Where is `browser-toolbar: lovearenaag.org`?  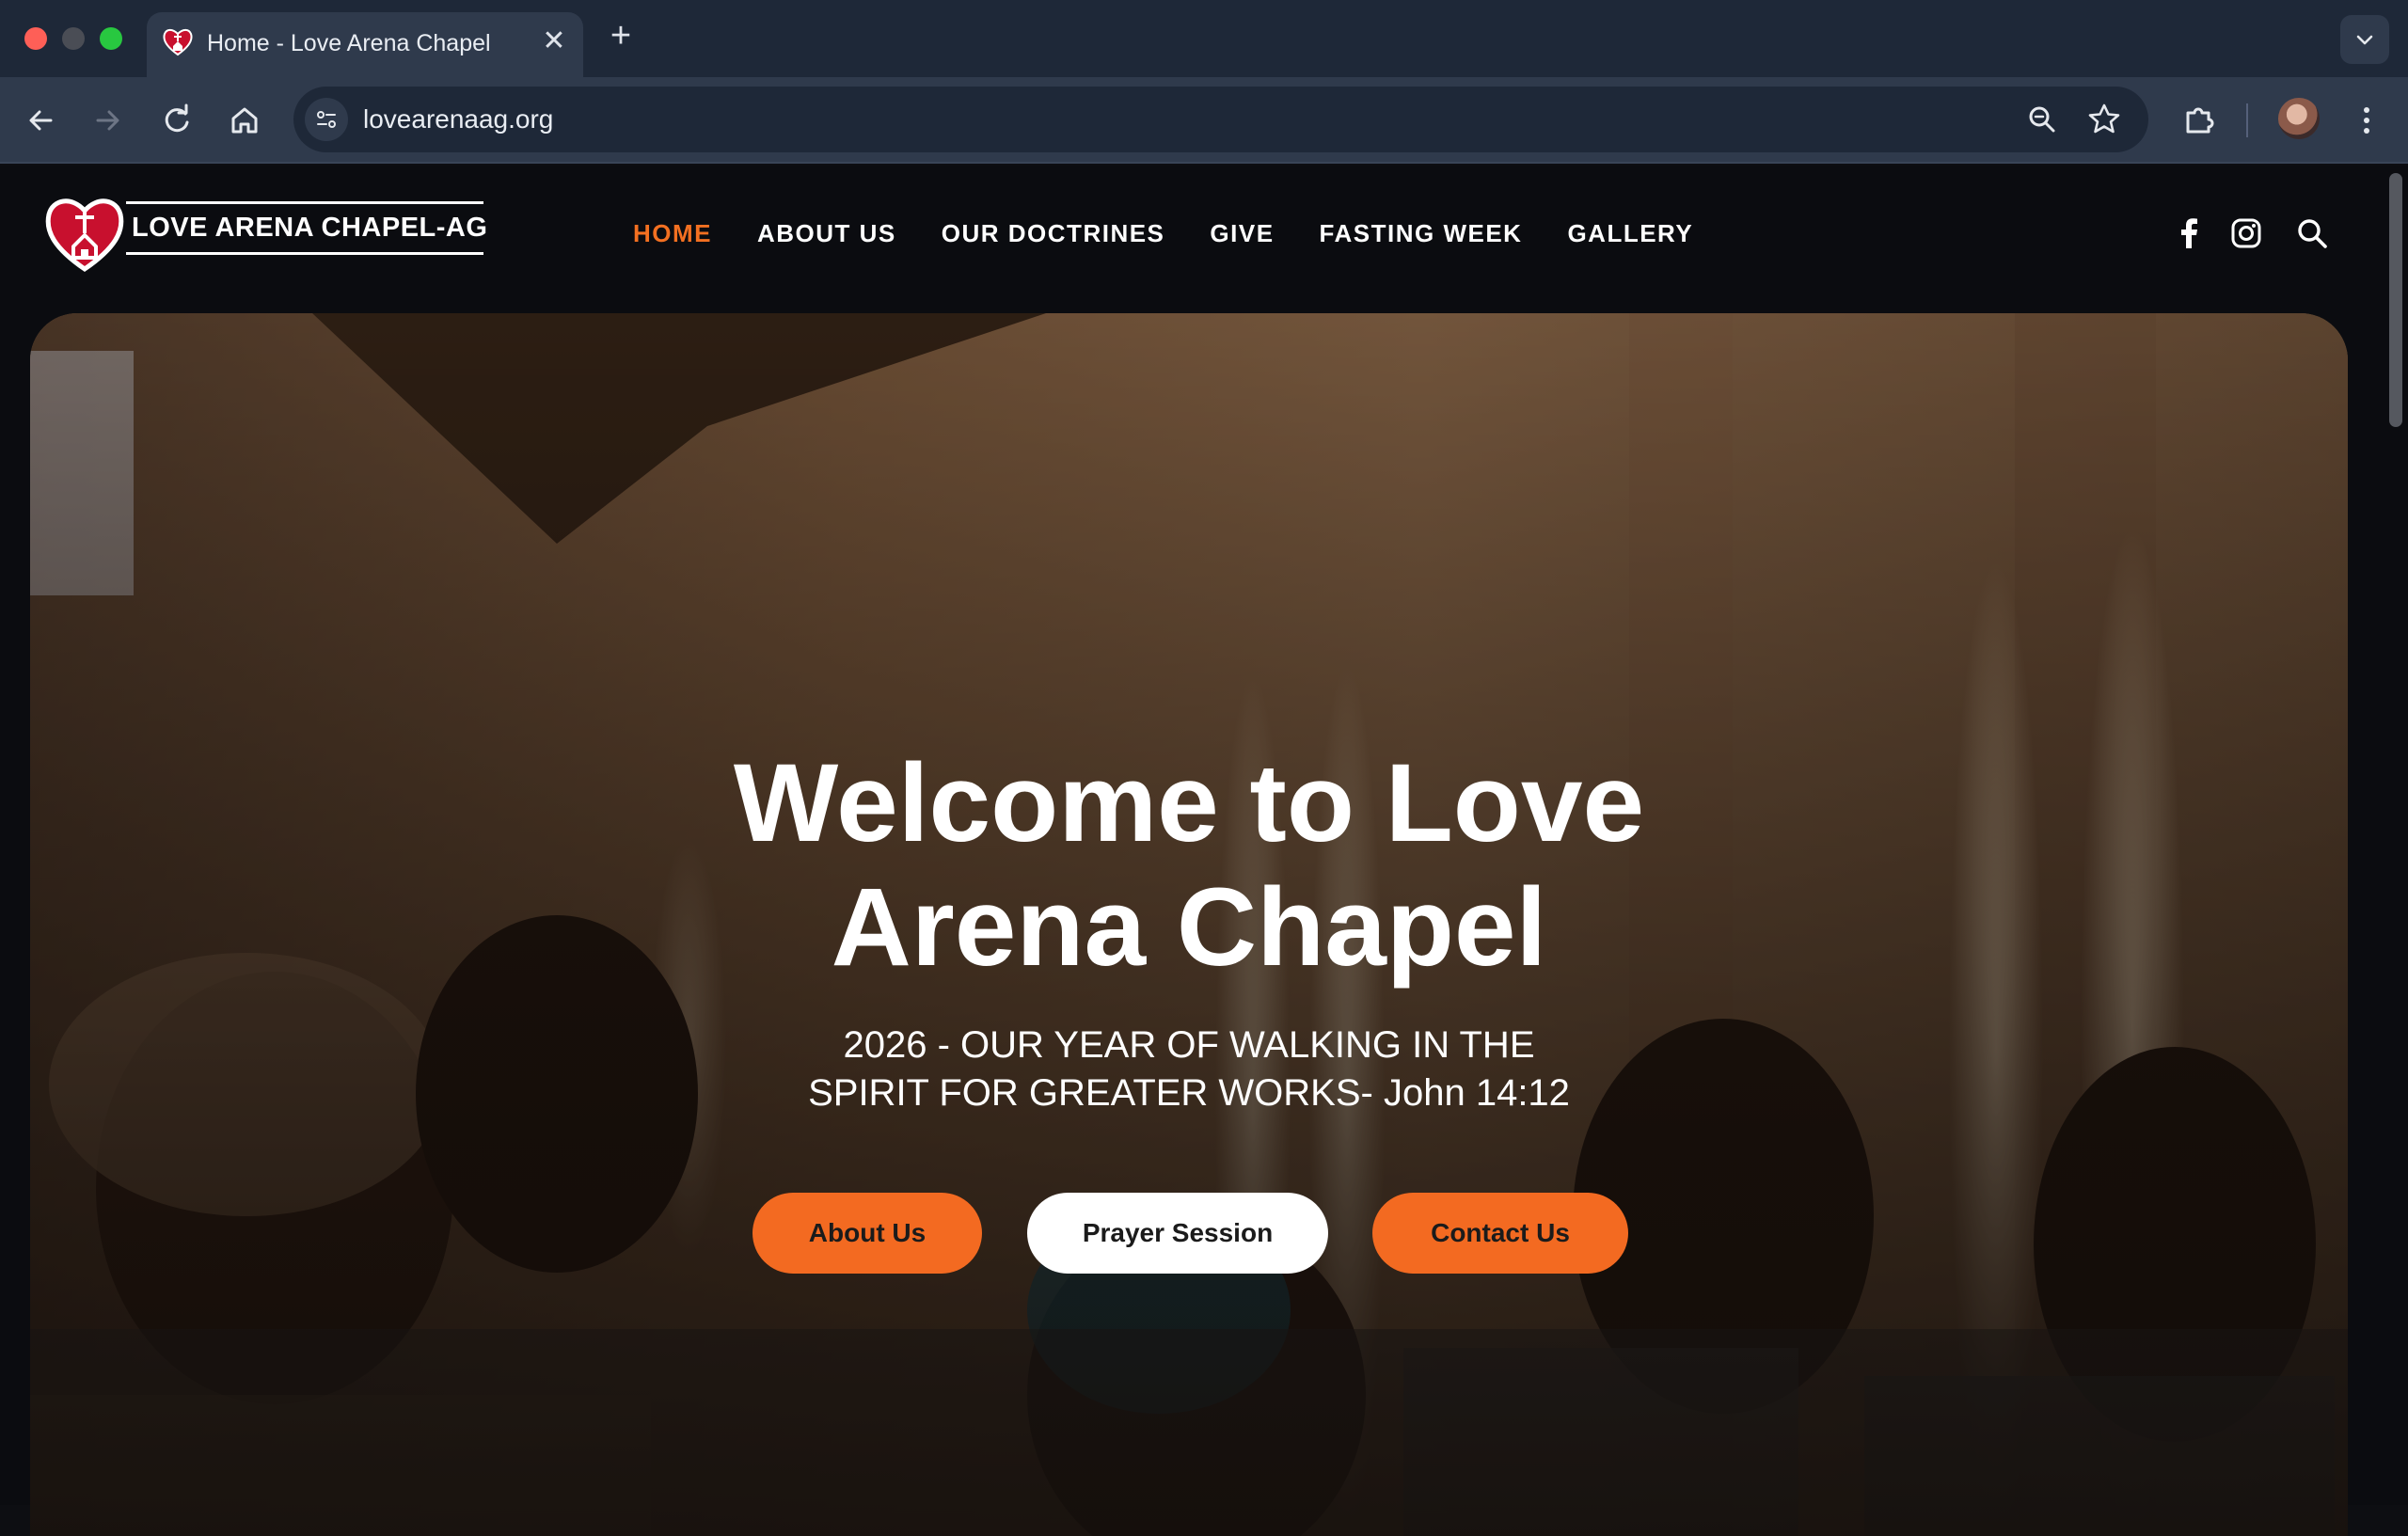 browser-toolbar: lovearenaag.org is located at coordinates (1204, 121).